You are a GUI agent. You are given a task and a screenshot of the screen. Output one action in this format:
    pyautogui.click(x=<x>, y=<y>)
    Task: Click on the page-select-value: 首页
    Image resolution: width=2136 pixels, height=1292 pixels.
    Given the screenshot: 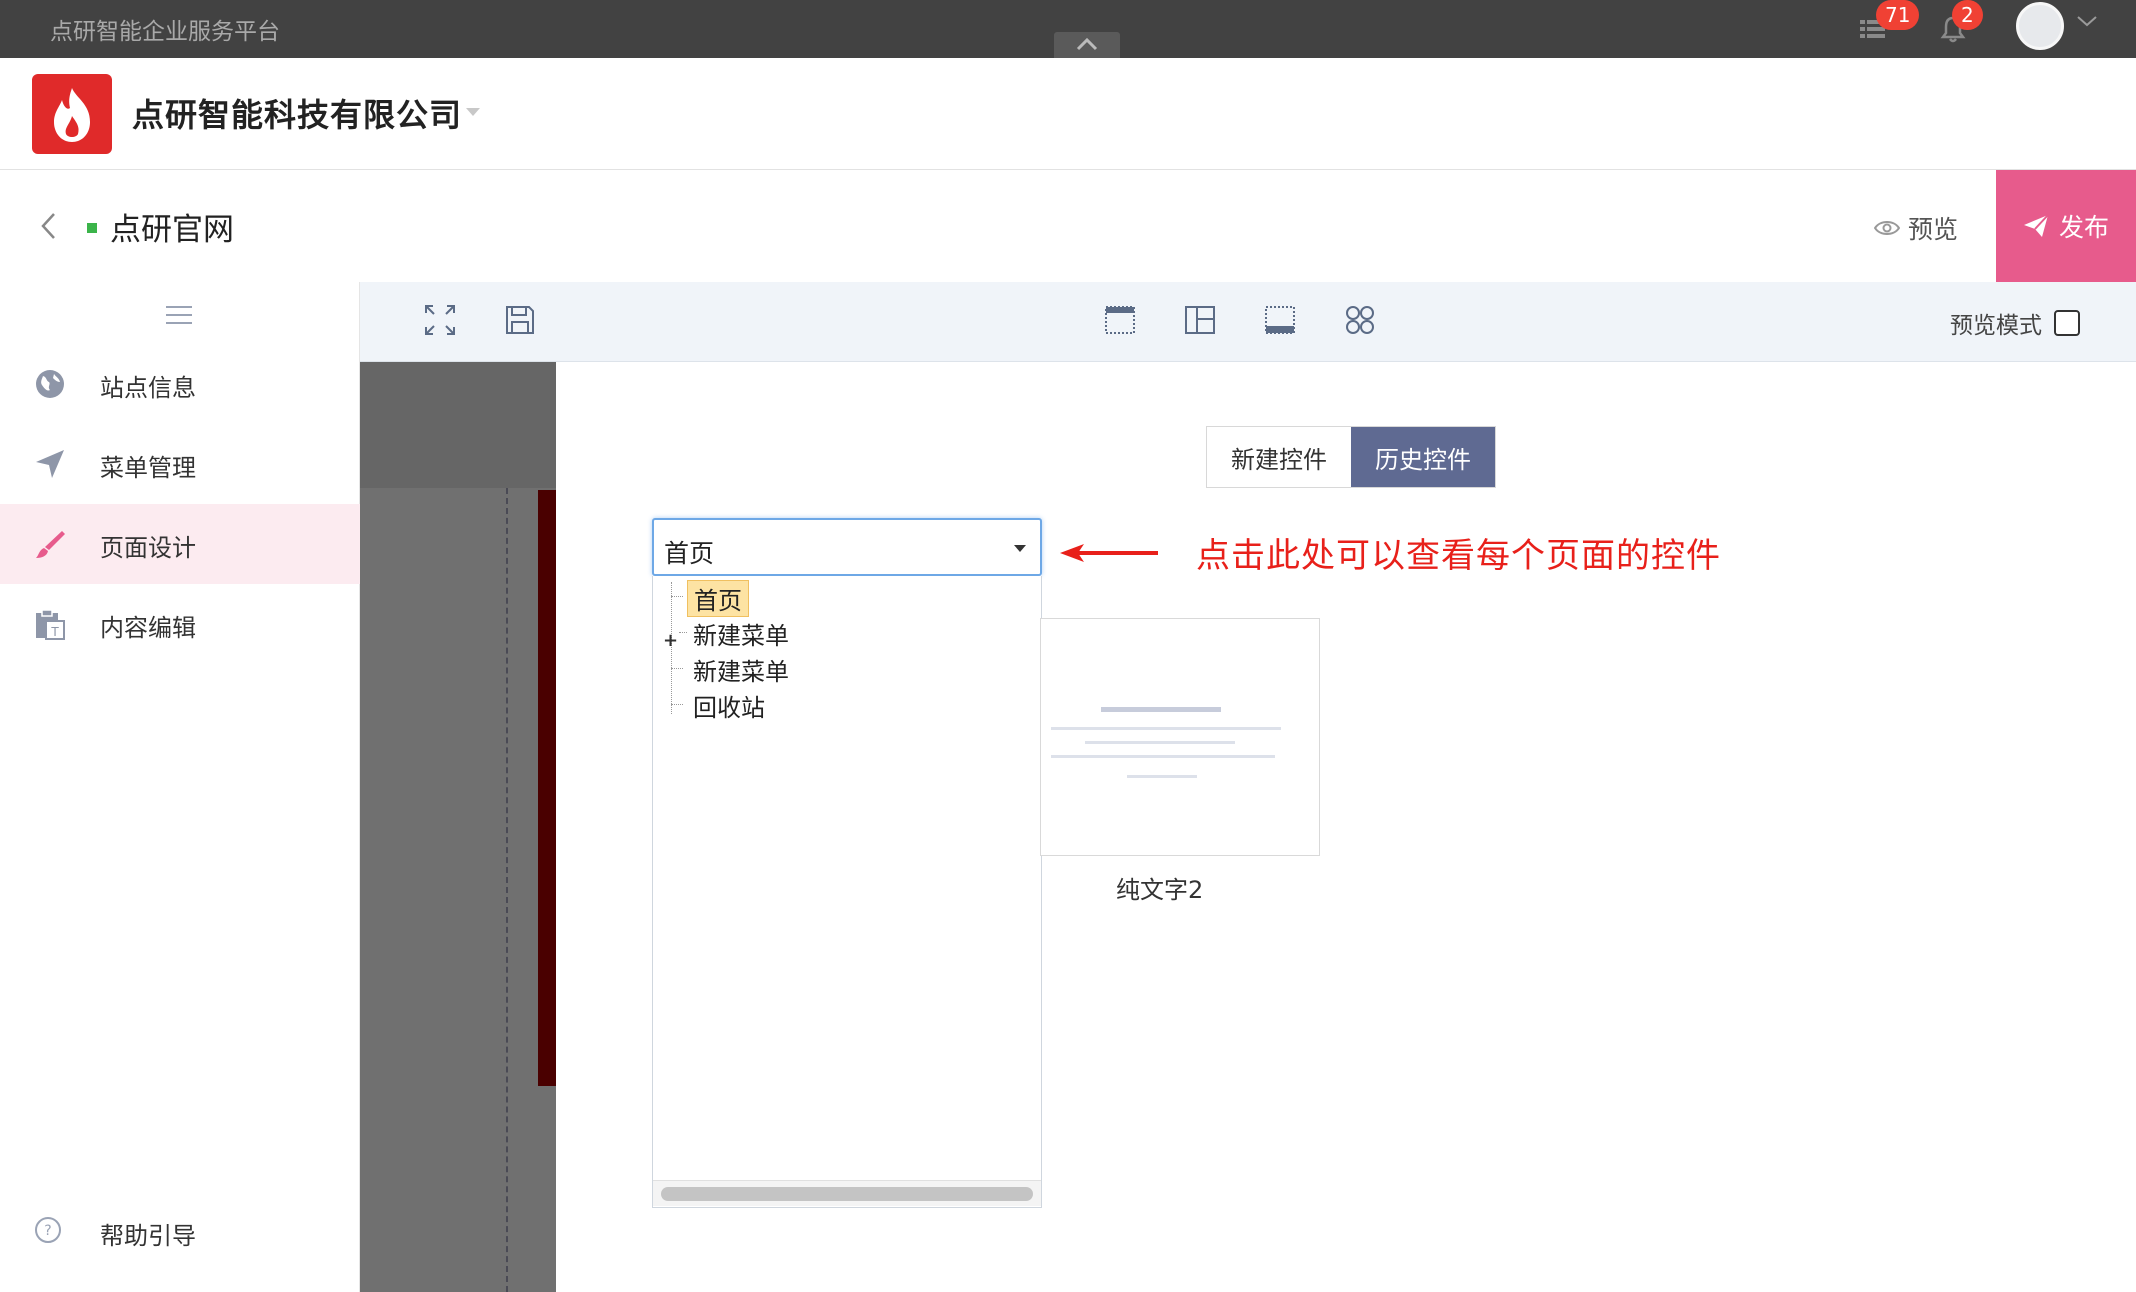 What is the action you would take?
    pyautogui.click(x=689, y=553)
    